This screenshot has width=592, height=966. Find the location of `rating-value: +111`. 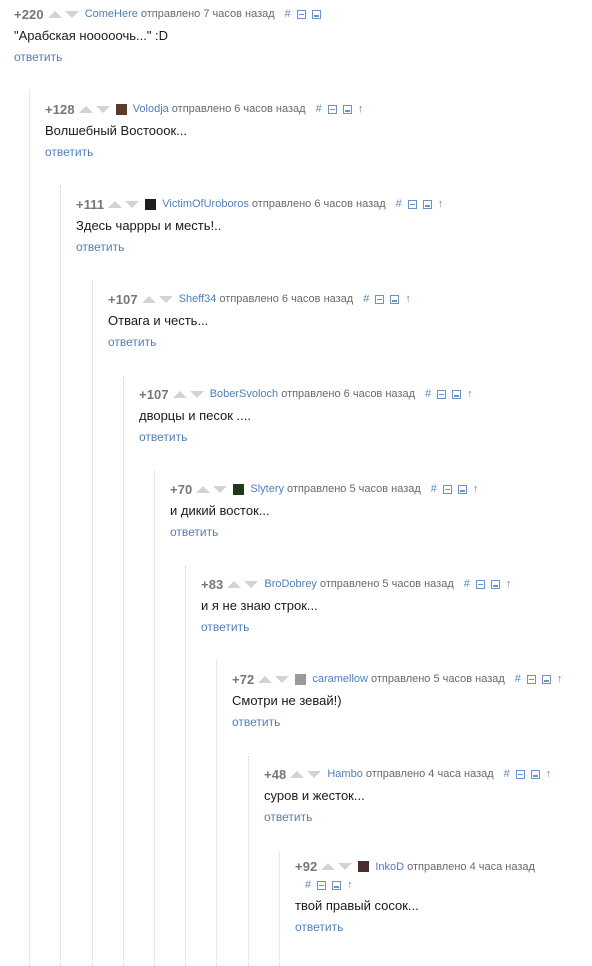

rating-value: +111 is located at coordinates (90, 204).